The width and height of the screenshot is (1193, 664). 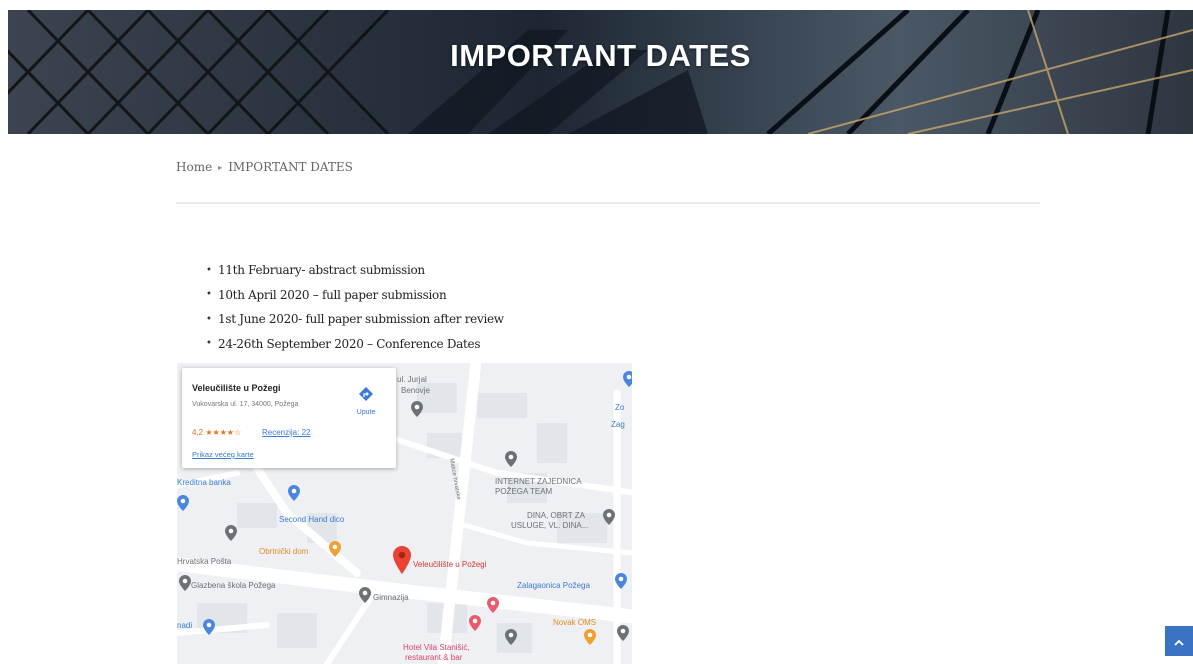 What do you see at coordinates (524, 491) in the screenshot?
I see `map-label: POŽEGA TEAM` at bounding box center [524, 491].